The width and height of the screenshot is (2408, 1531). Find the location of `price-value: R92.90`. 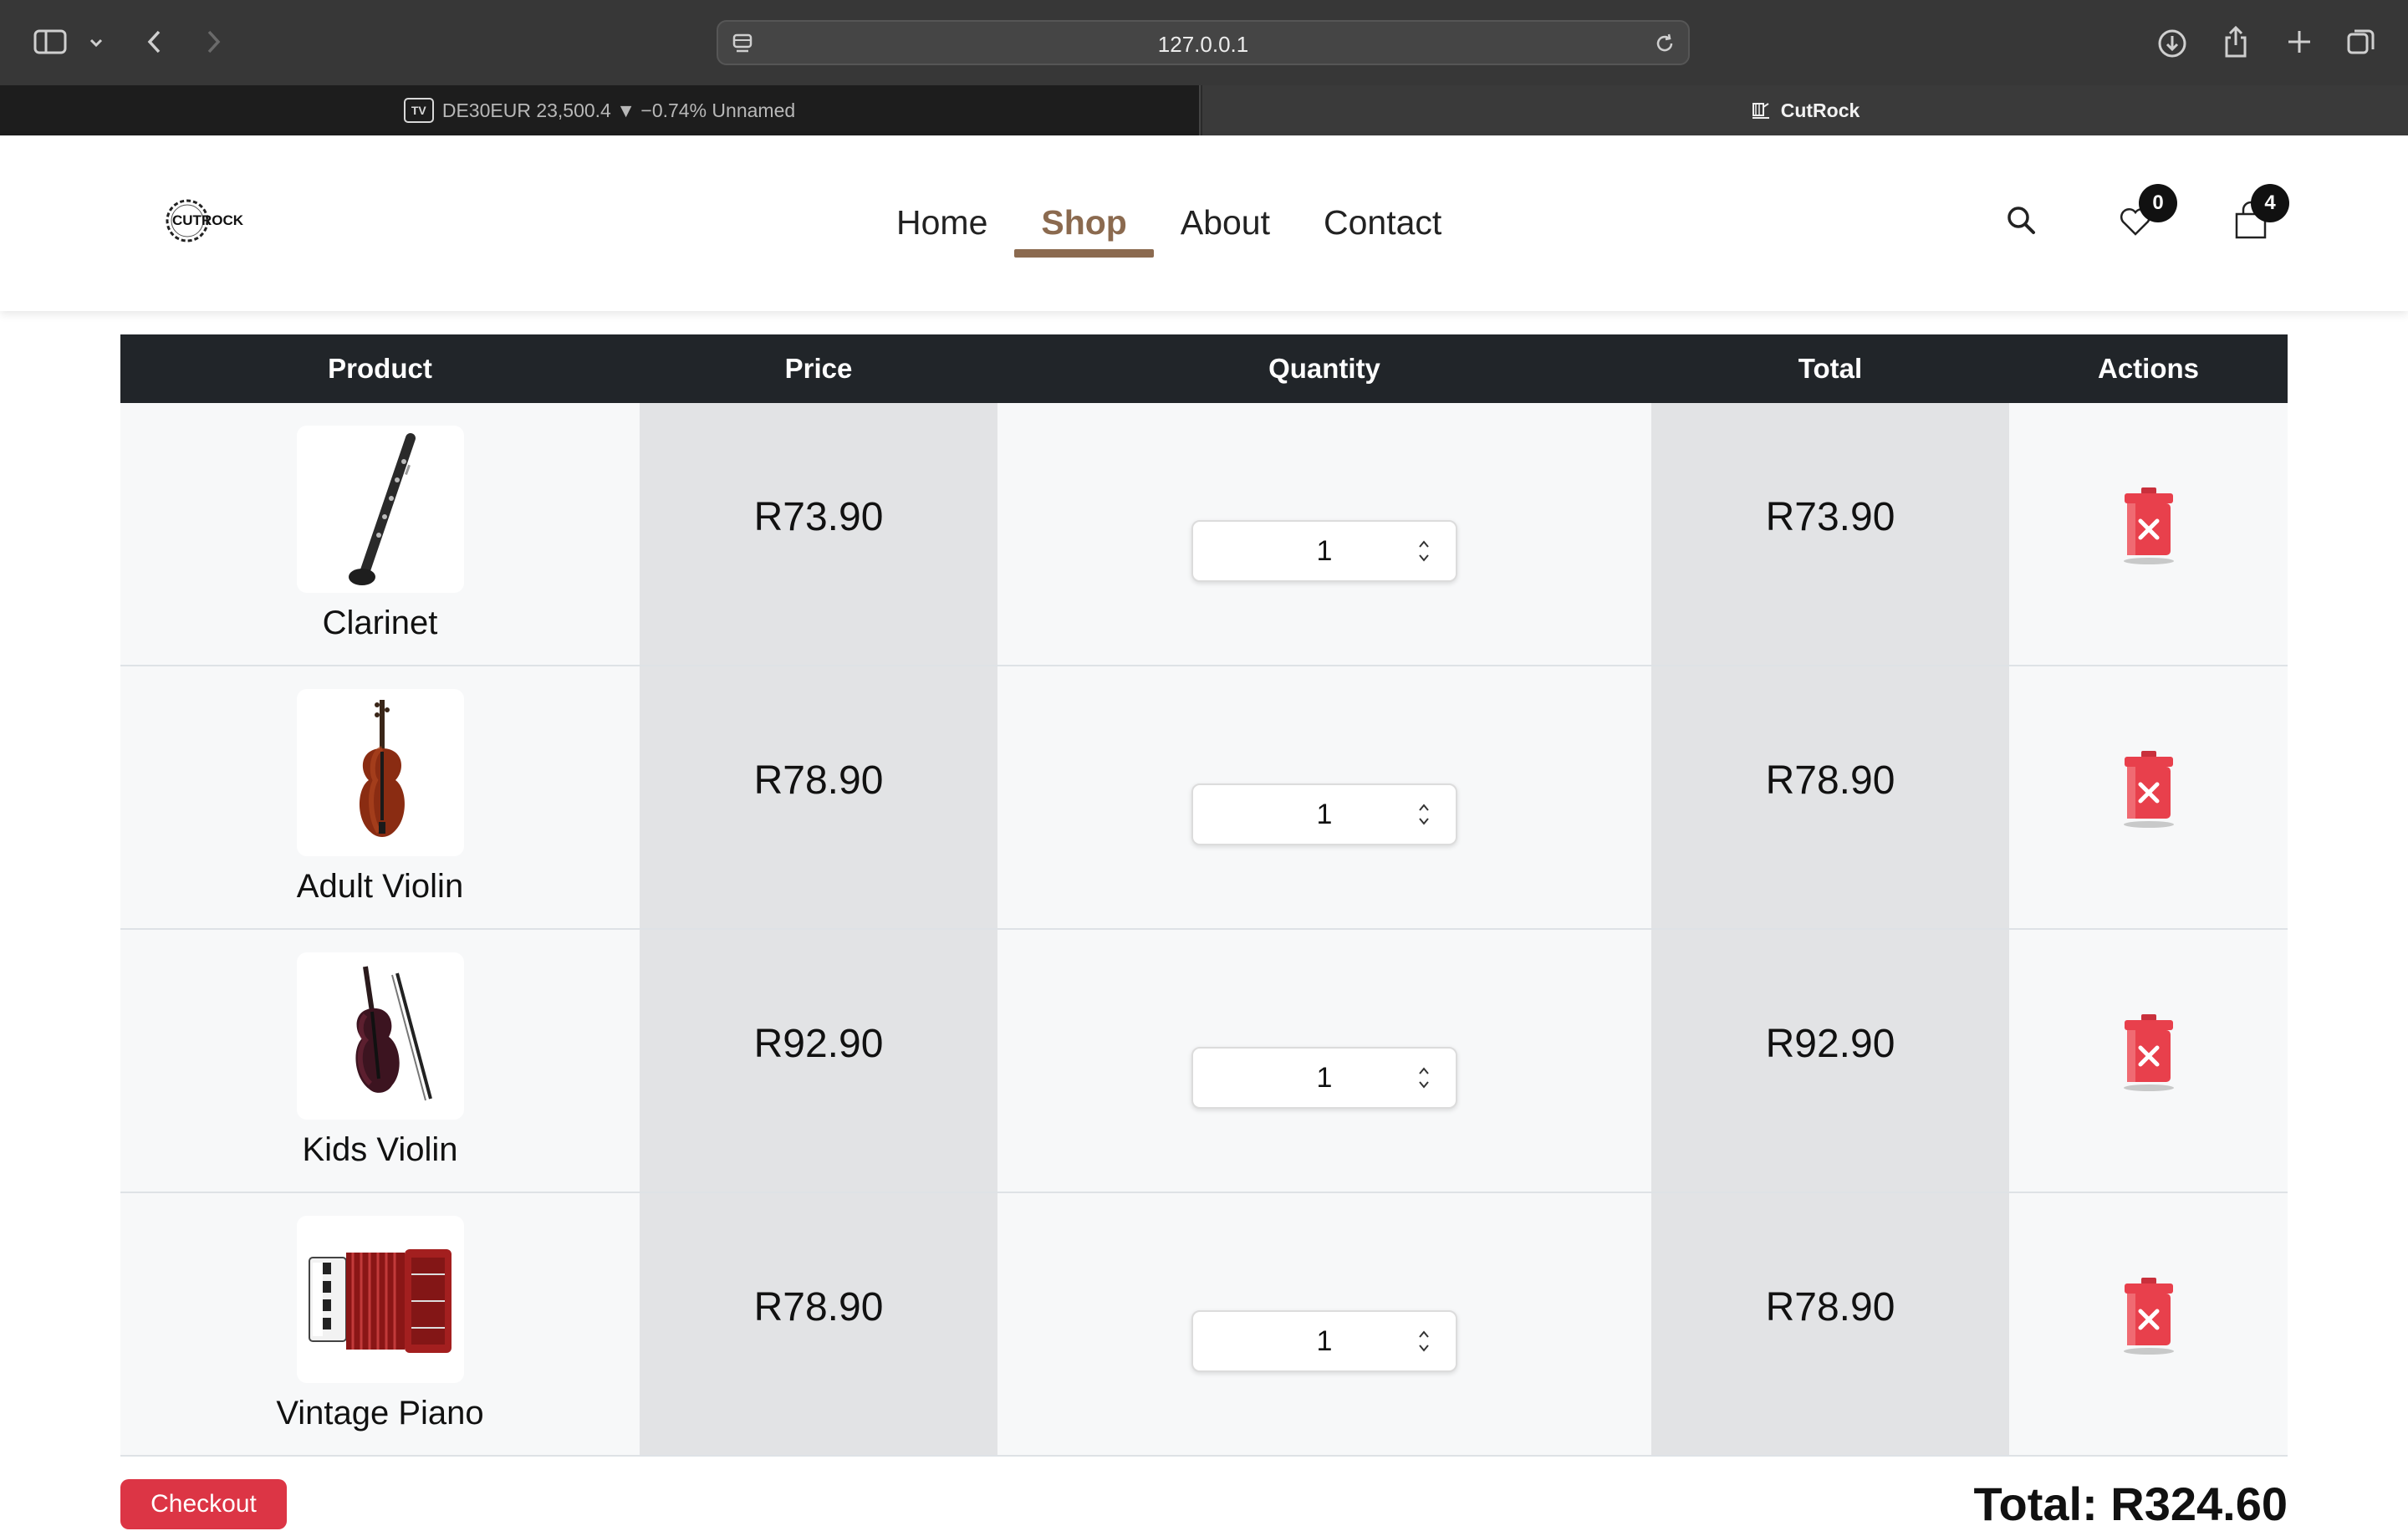

price-value: R92.90 is located at coordinates (818, 1044).